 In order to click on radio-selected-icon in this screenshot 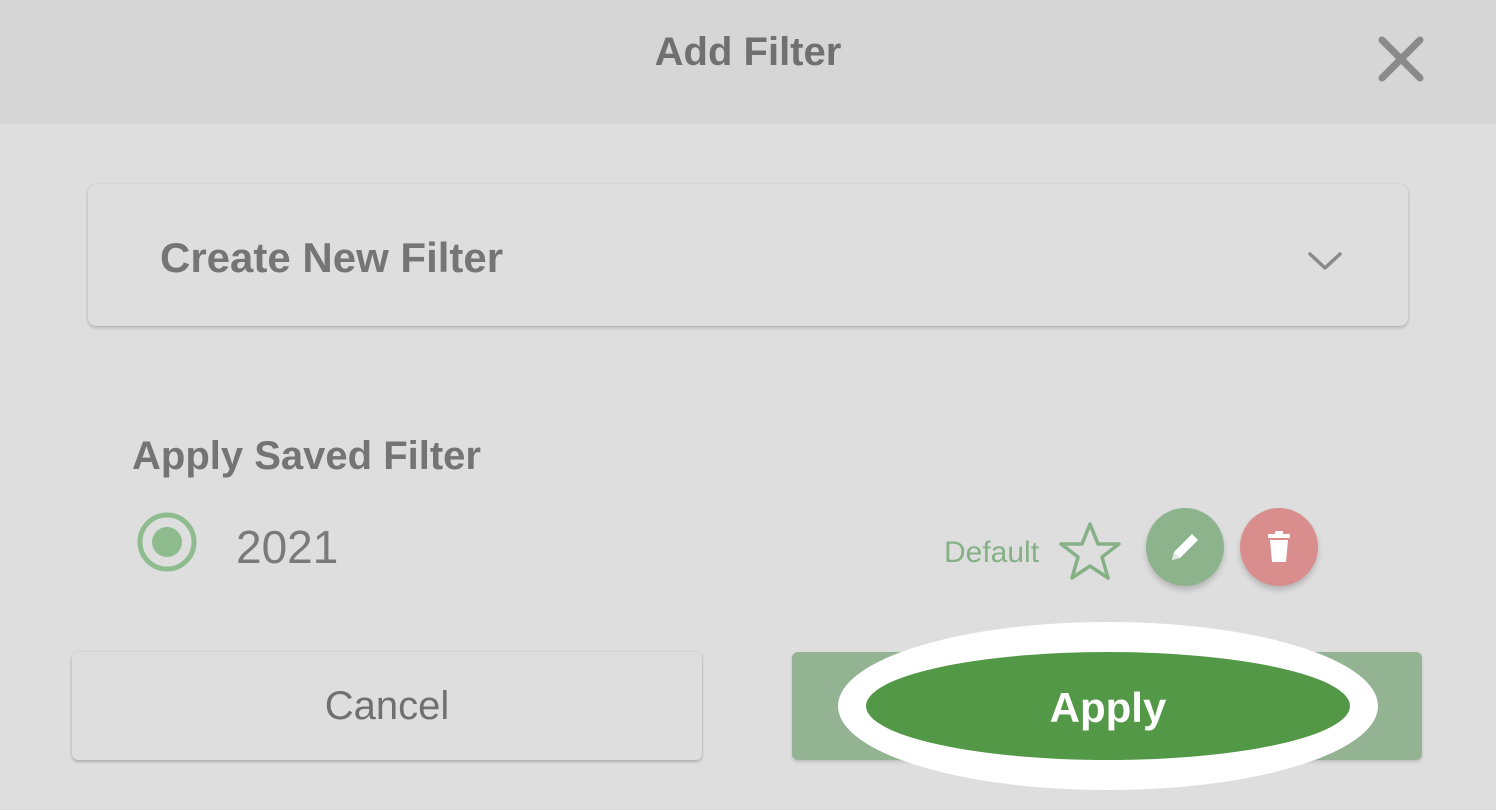, I will do `click(167, 542)`.